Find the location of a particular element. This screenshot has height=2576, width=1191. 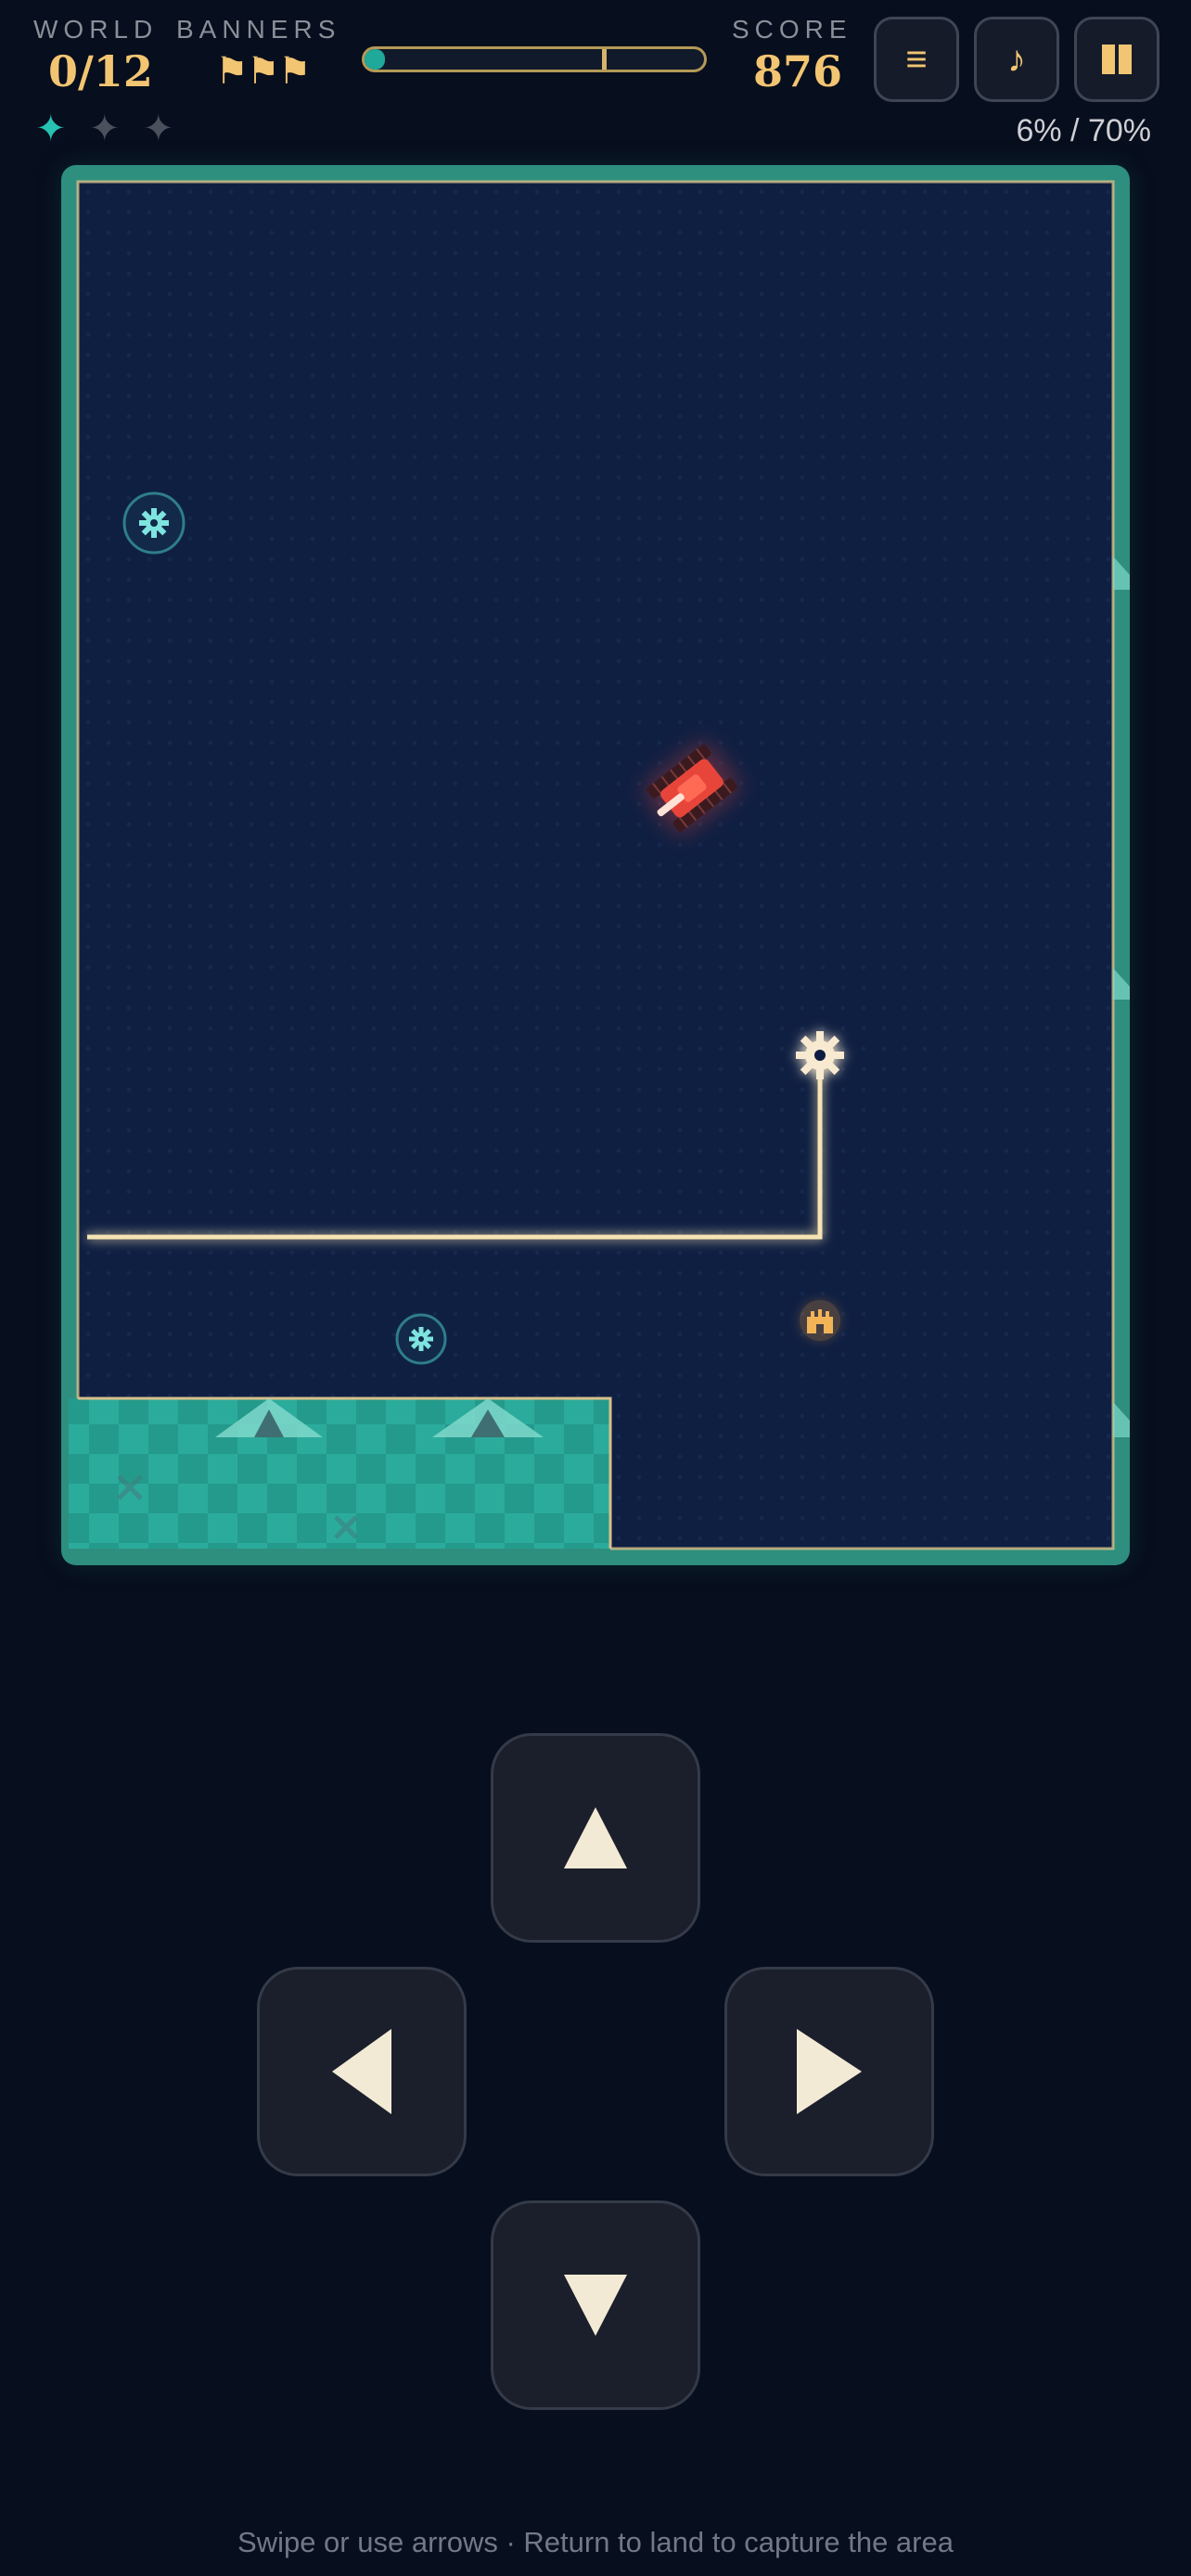

left-button is located at coordinates (362, 2071).